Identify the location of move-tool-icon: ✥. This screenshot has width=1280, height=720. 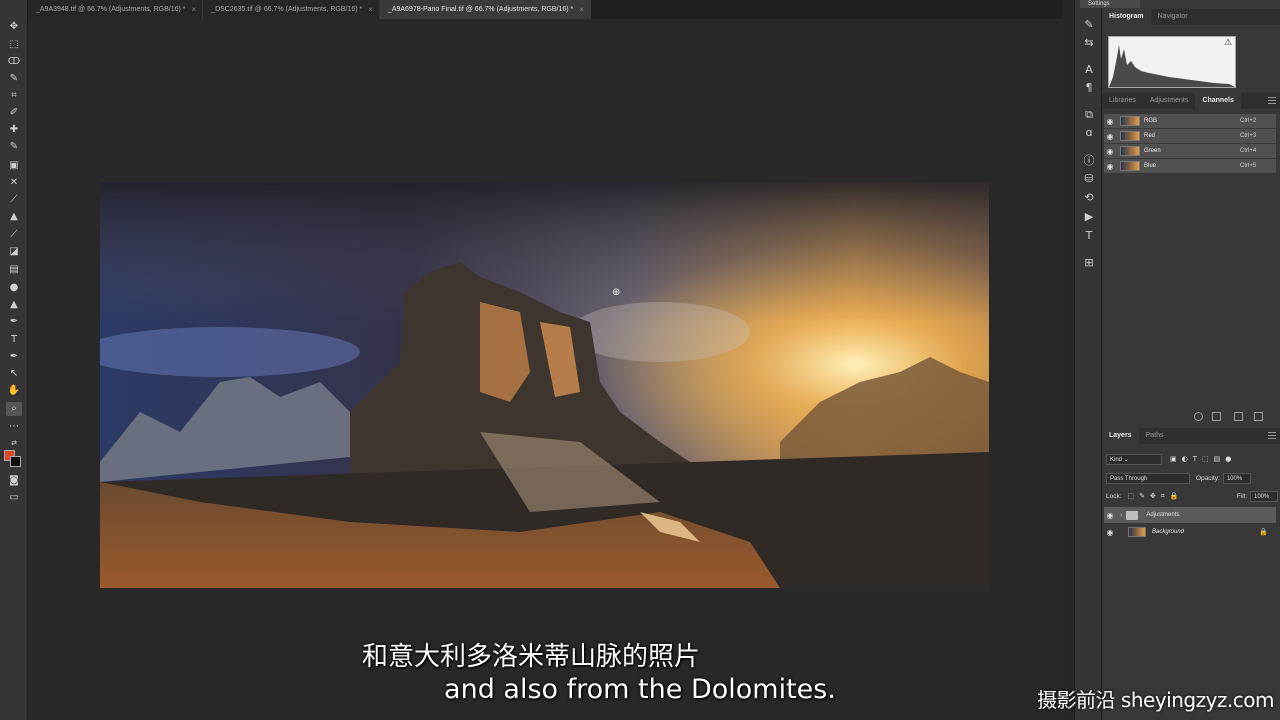
(14, 27).